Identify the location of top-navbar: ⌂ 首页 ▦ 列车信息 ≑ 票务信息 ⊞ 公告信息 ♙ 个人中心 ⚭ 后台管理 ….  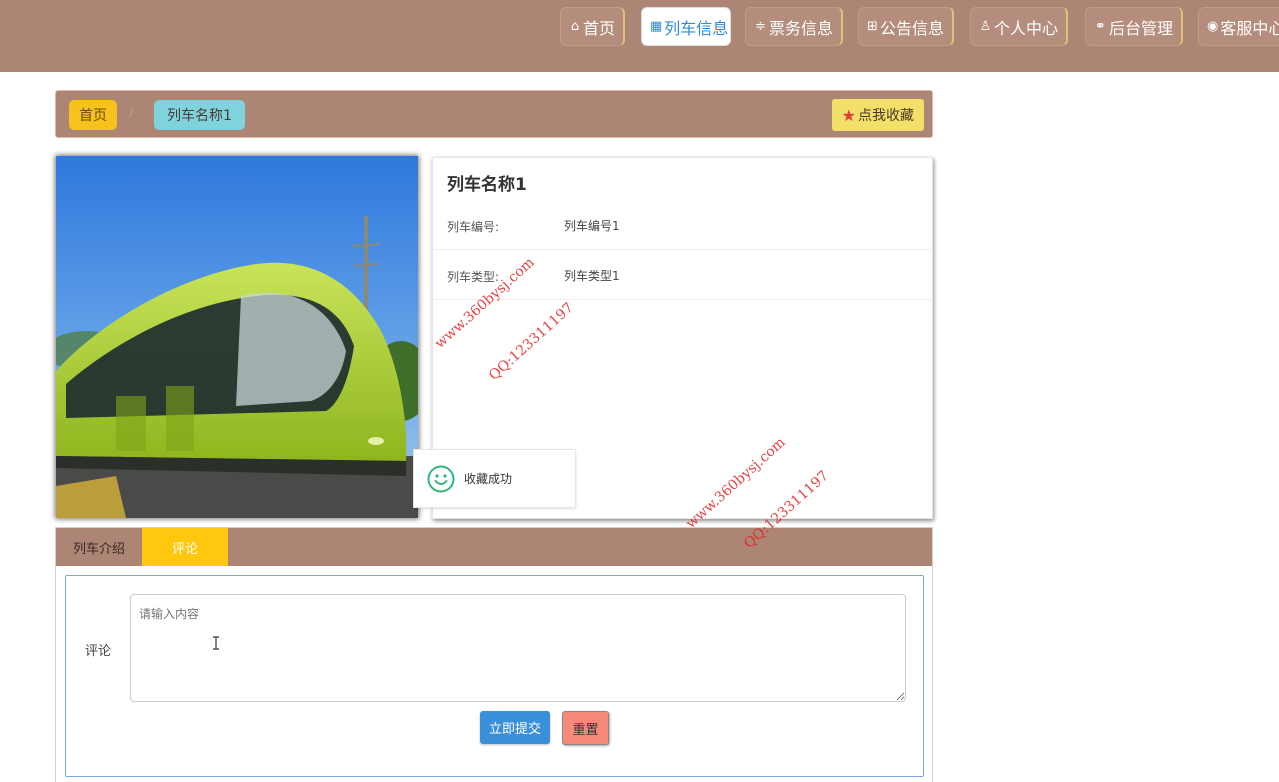
(639, 36).